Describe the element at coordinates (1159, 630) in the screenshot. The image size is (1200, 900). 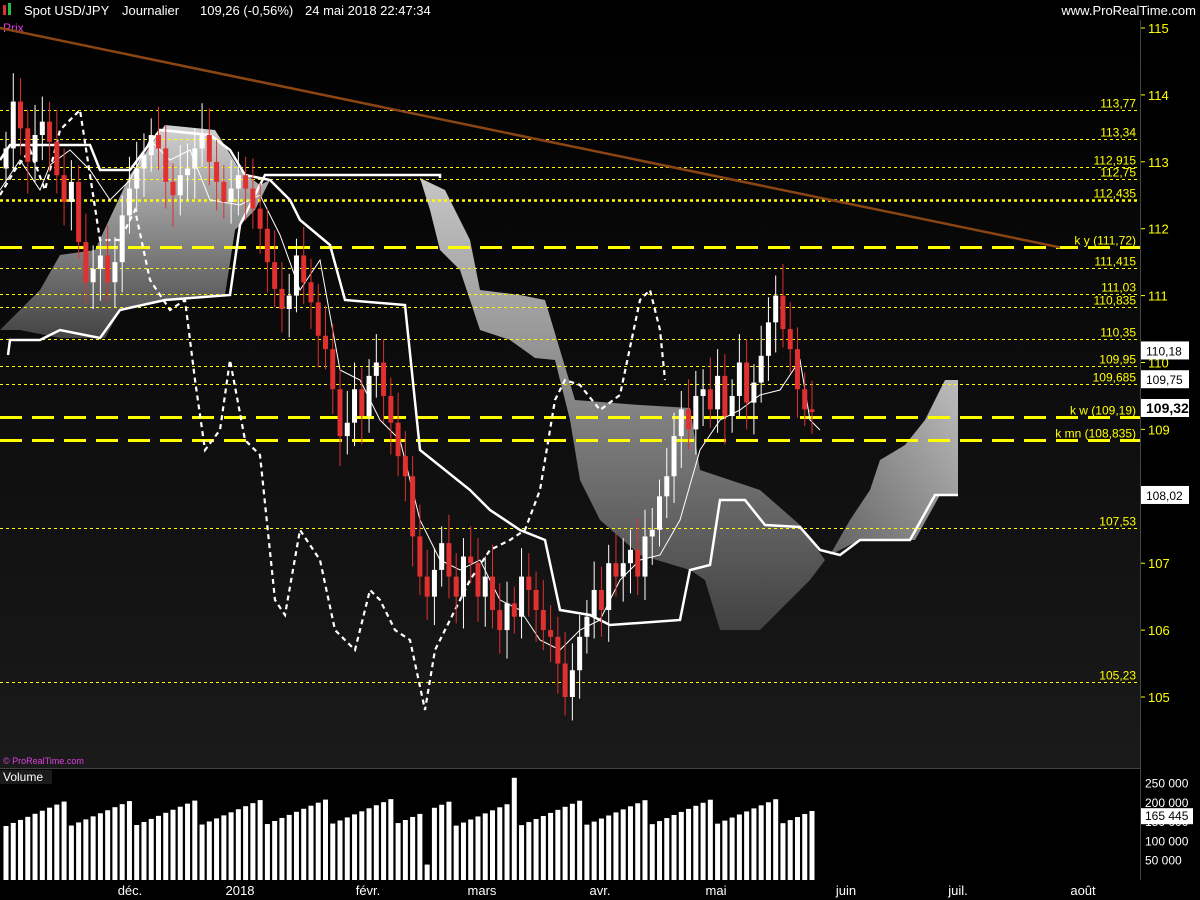
I see `y-tick-label: 106` at that location.